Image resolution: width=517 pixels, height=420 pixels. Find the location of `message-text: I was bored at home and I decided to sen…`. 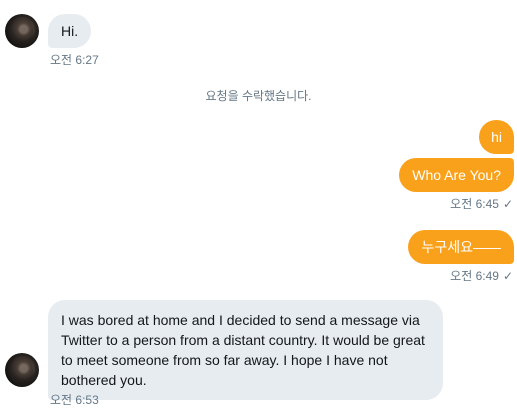

message-text: I was bored at home and I decided to sen… is located at coordinates (243, 350).